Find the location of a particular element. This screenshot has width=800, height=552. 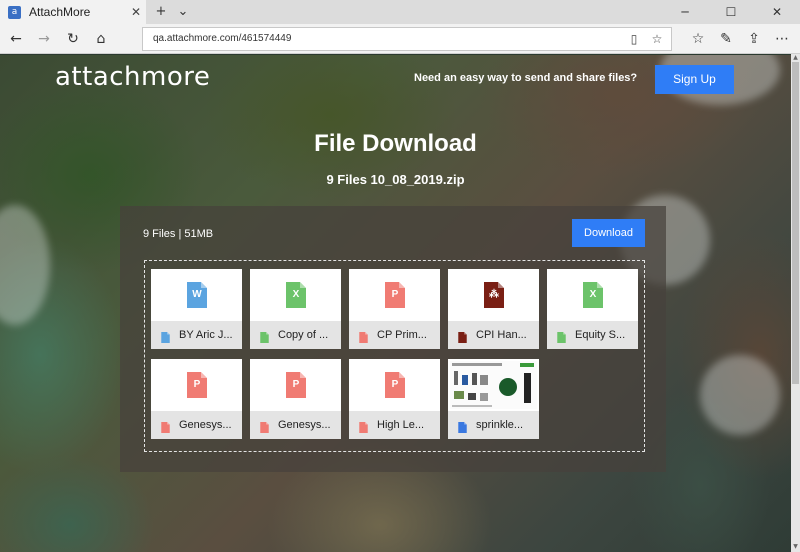

word-file-icon: W is located at coordinates (197, 295).